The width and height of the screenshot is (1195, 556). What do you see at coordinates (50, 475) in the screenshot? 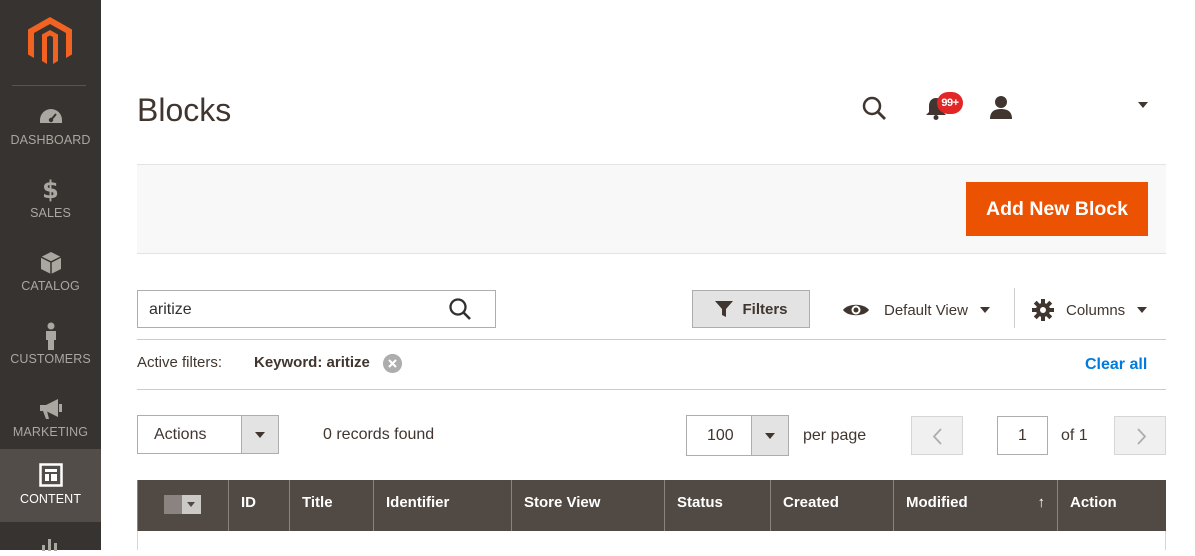
I see `layout-icon` at bounding box center [50, 475].